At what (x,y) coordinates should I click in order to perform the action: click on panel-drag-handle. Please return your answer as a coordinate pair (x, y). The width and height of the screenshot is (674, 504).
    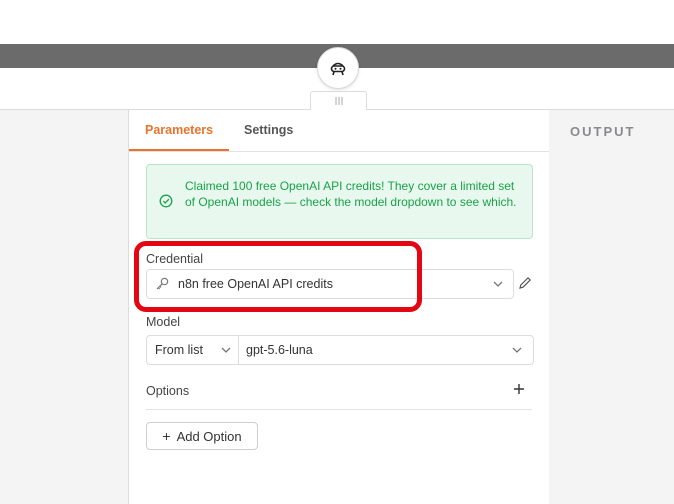
    Looking at the image, I should click on (338, 100).